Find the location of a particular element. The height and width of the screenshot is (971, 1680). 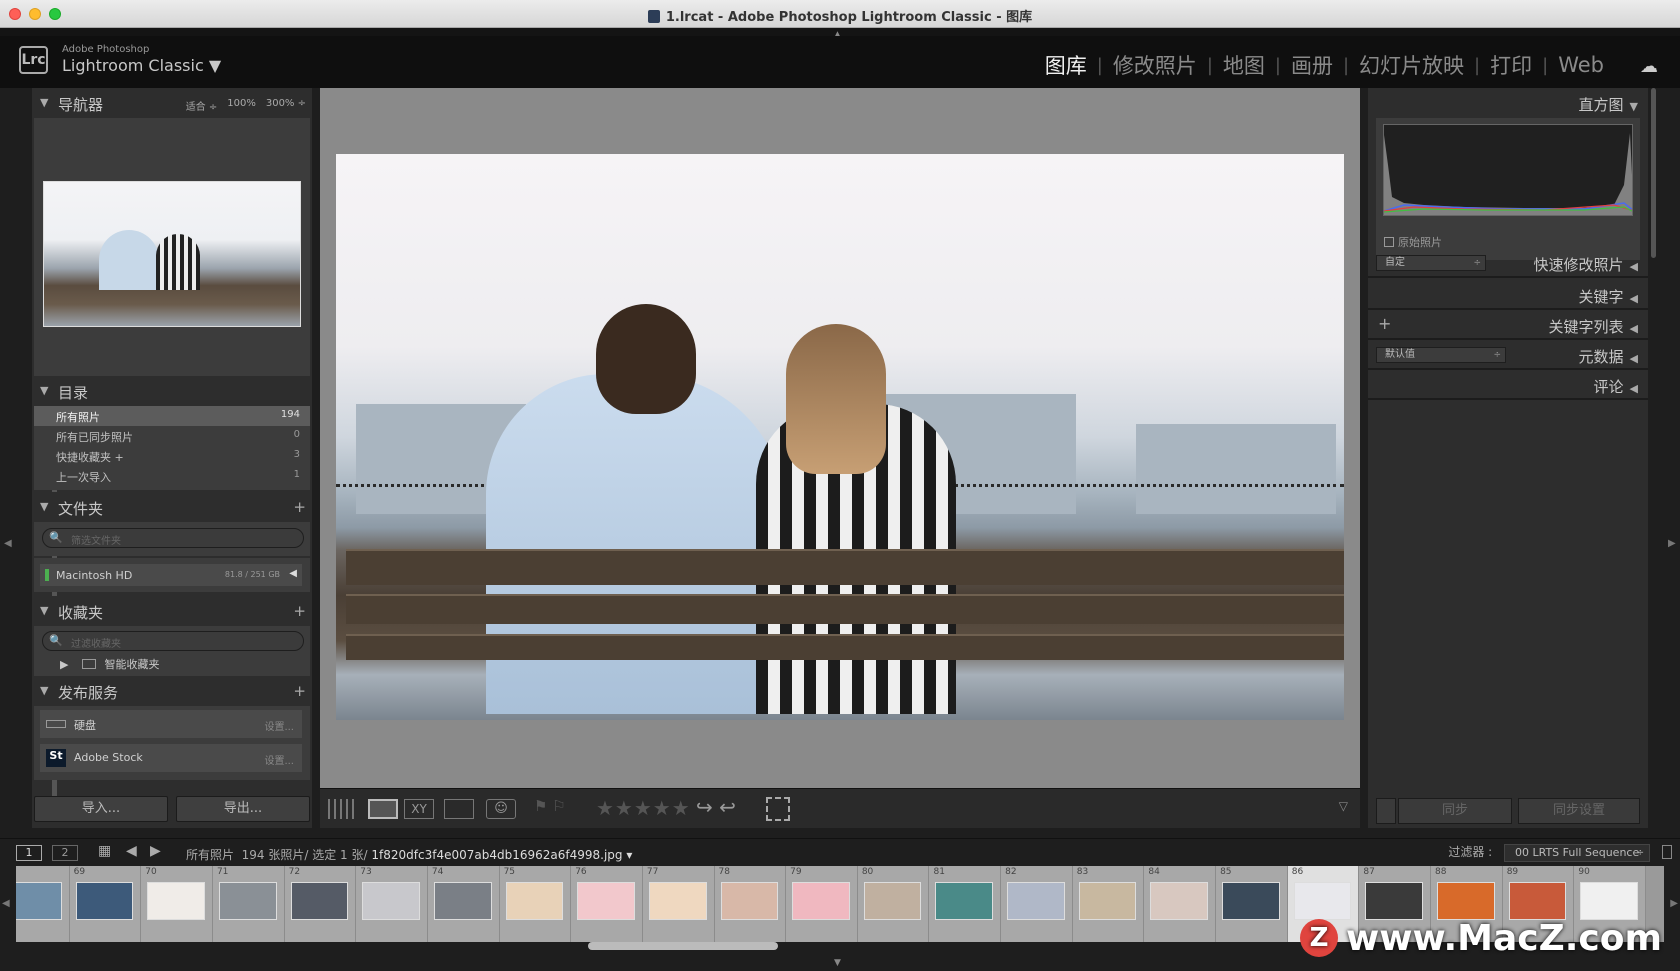

filmstrip-cell: 70 is located at coordinates (177, 904).